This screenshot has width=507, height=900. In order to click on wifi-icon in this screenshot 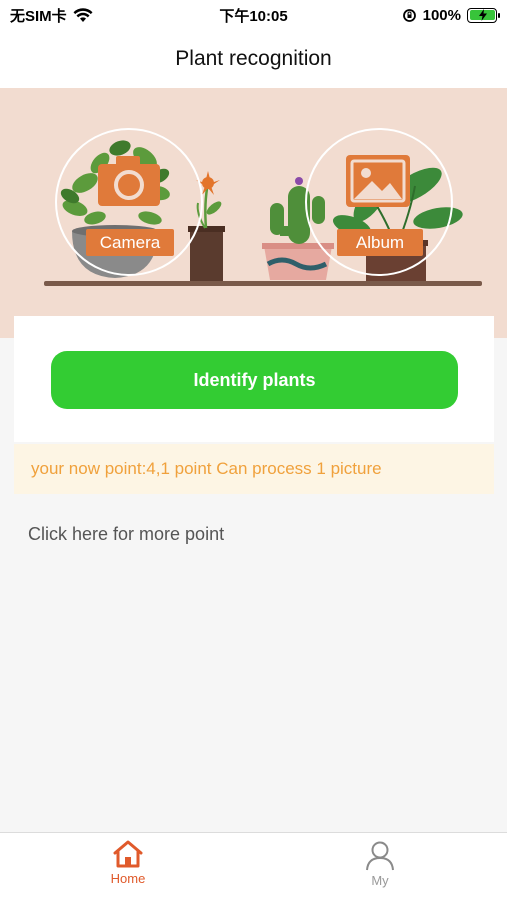, I will do `click(83, 14)`.